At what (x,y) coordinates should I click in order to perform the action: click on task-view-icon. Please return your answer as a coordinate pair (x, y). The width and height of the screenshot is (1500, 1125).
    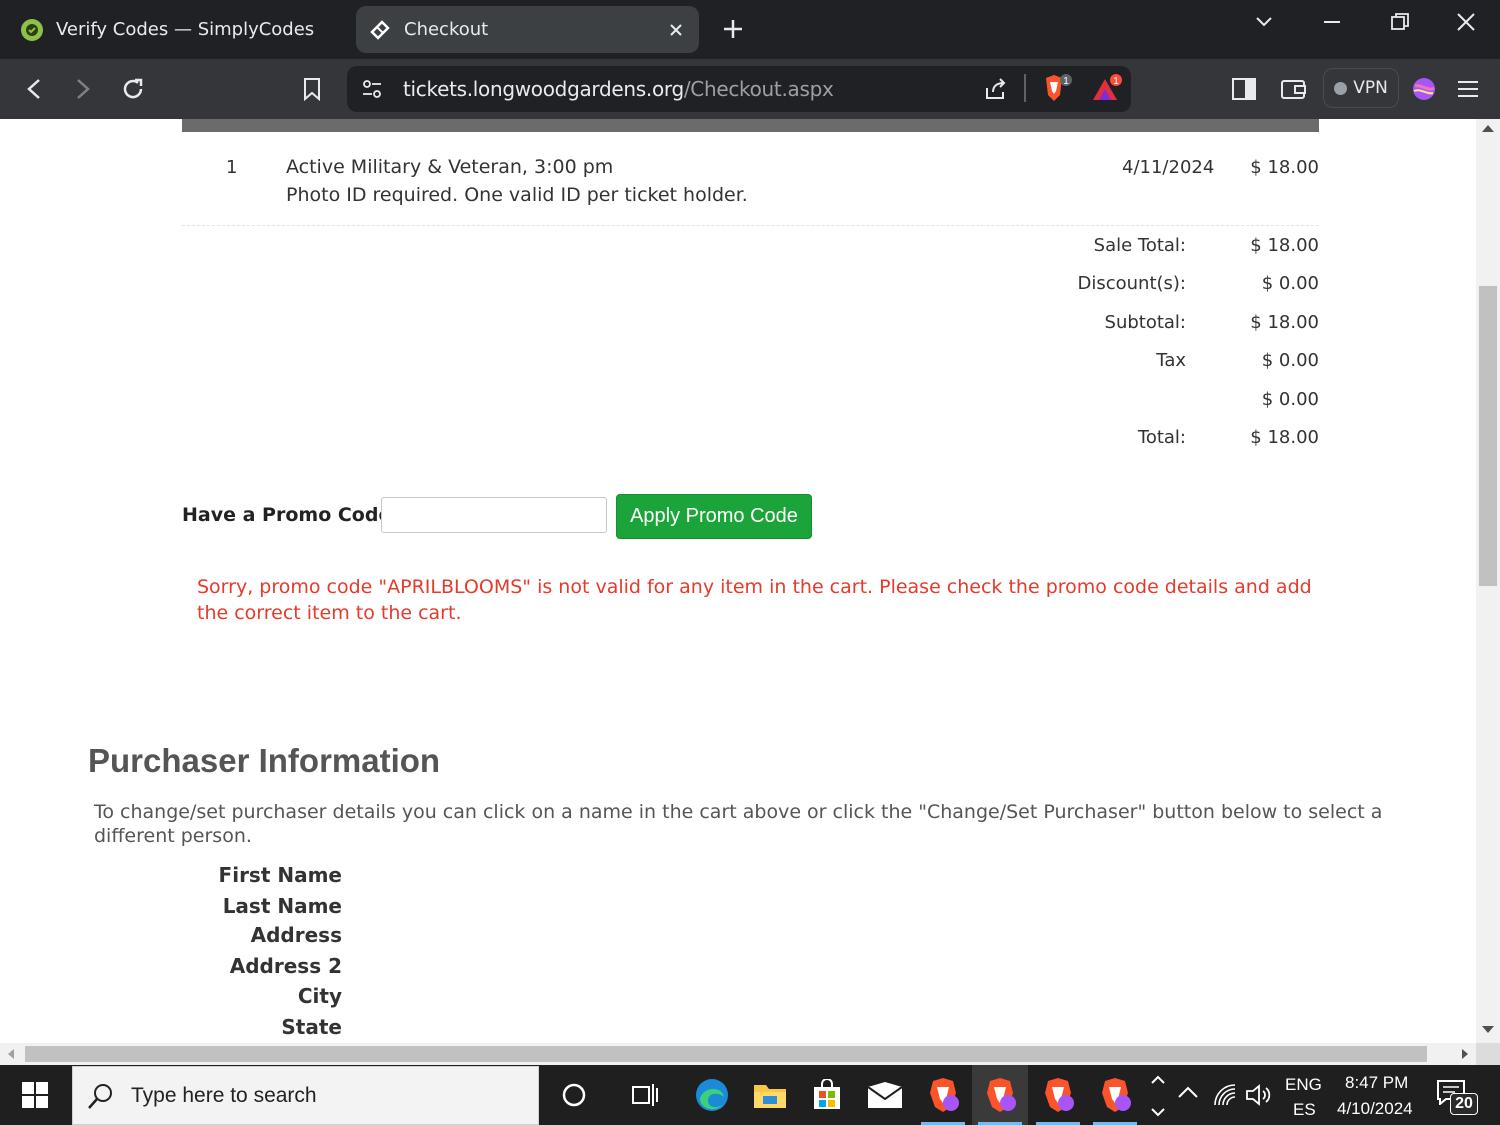
    Looking at the image, I should click on (645, 1095).